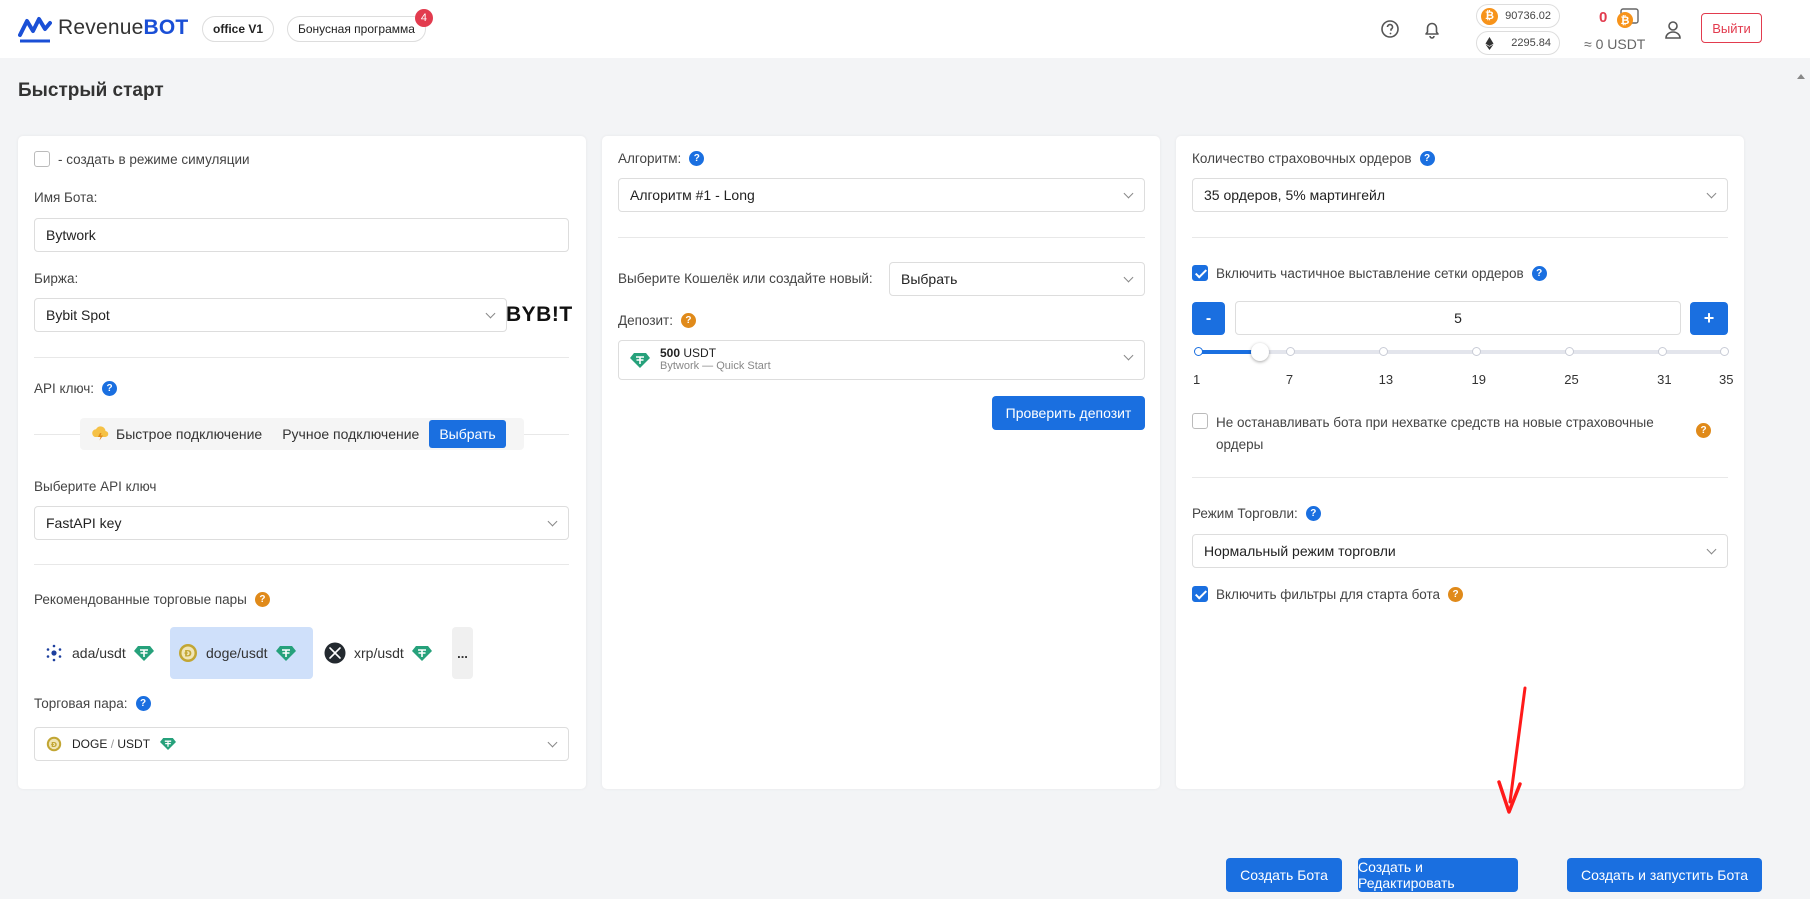 The image size is (1810, 899). What do you see at coordinates (56, 278) in the screenshot?
I see `exchange-label: Биржа:` at bounding box center [56, 278].